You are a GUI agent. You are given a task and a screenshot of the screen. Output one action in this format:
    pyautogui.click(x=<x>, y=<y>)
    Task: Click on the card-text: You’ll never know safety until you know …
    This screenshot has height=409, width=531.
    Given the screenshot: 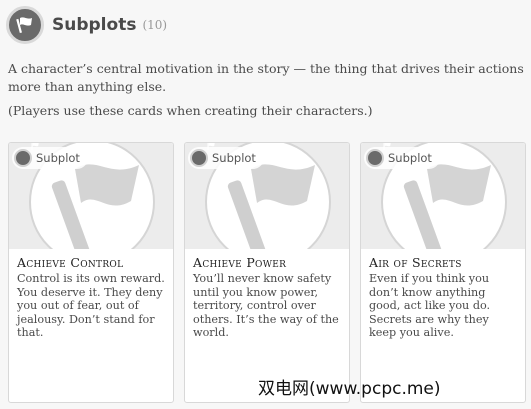 What is the action you would take?
    pyautogui.click(x=266, y=305)
    